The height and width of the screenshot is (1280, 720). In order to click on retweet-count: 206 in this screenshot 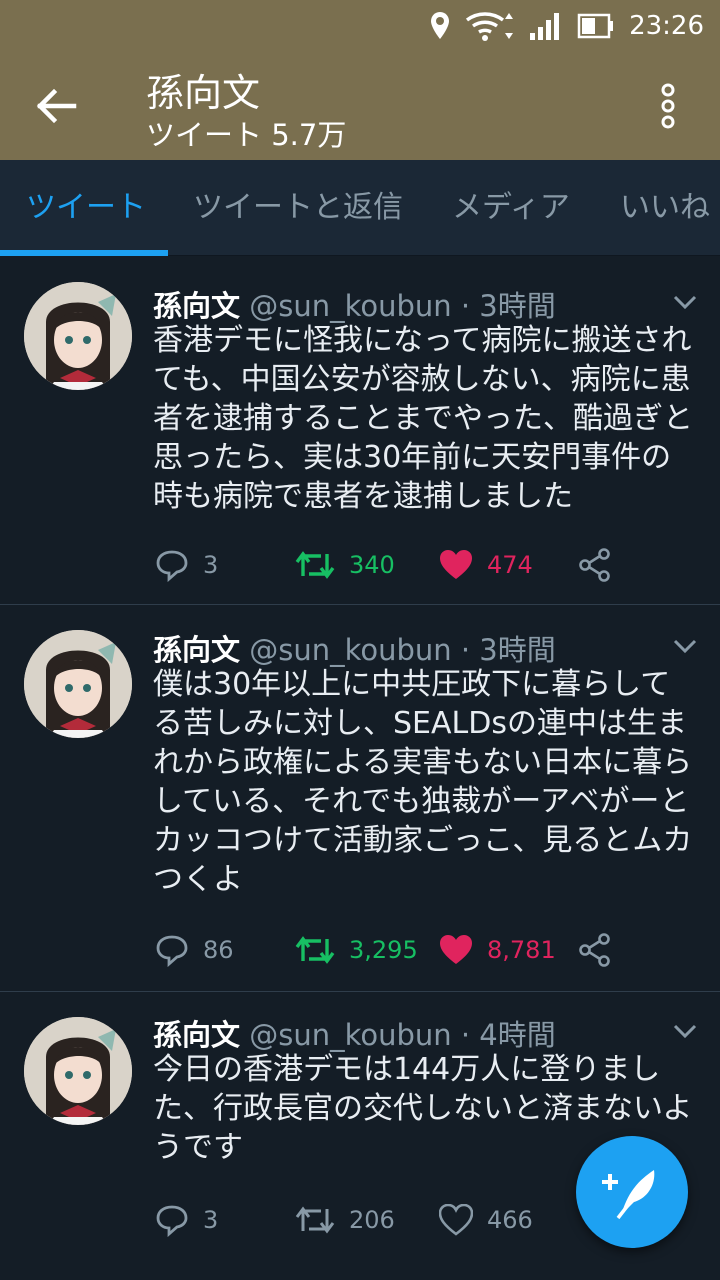, I will do `click(372, 1220)`.